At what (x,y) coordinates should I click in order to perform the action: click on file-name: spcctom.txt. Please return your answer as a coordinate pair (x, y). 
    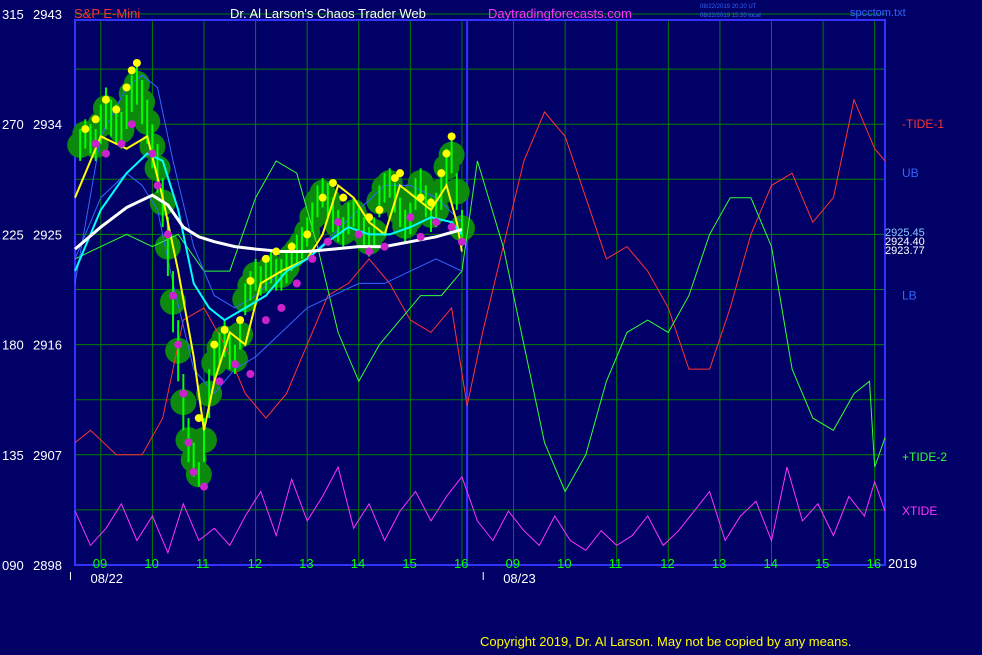
    Looking at the image, I should click on (878, 13).